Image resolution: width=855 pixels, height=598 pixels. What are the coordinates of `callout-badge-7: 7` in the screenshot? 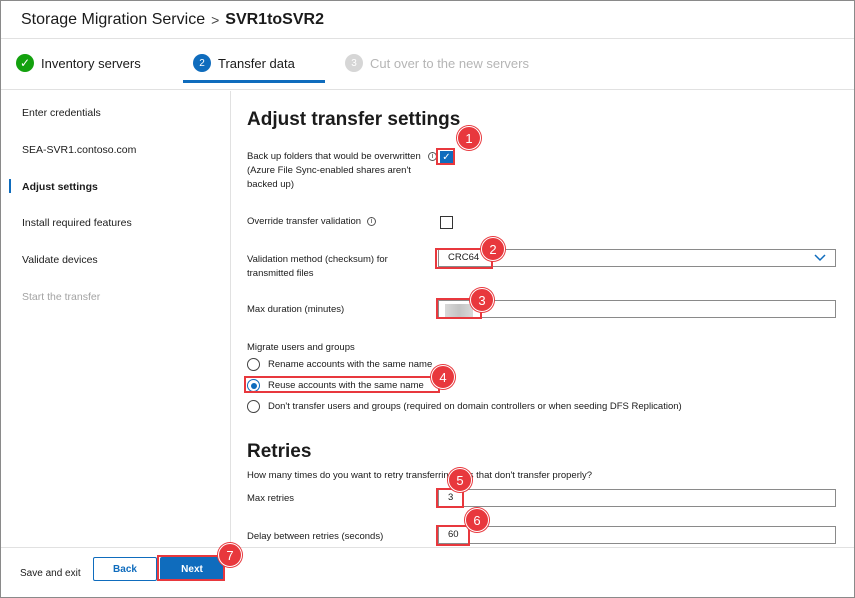 It's located at (230, 555).